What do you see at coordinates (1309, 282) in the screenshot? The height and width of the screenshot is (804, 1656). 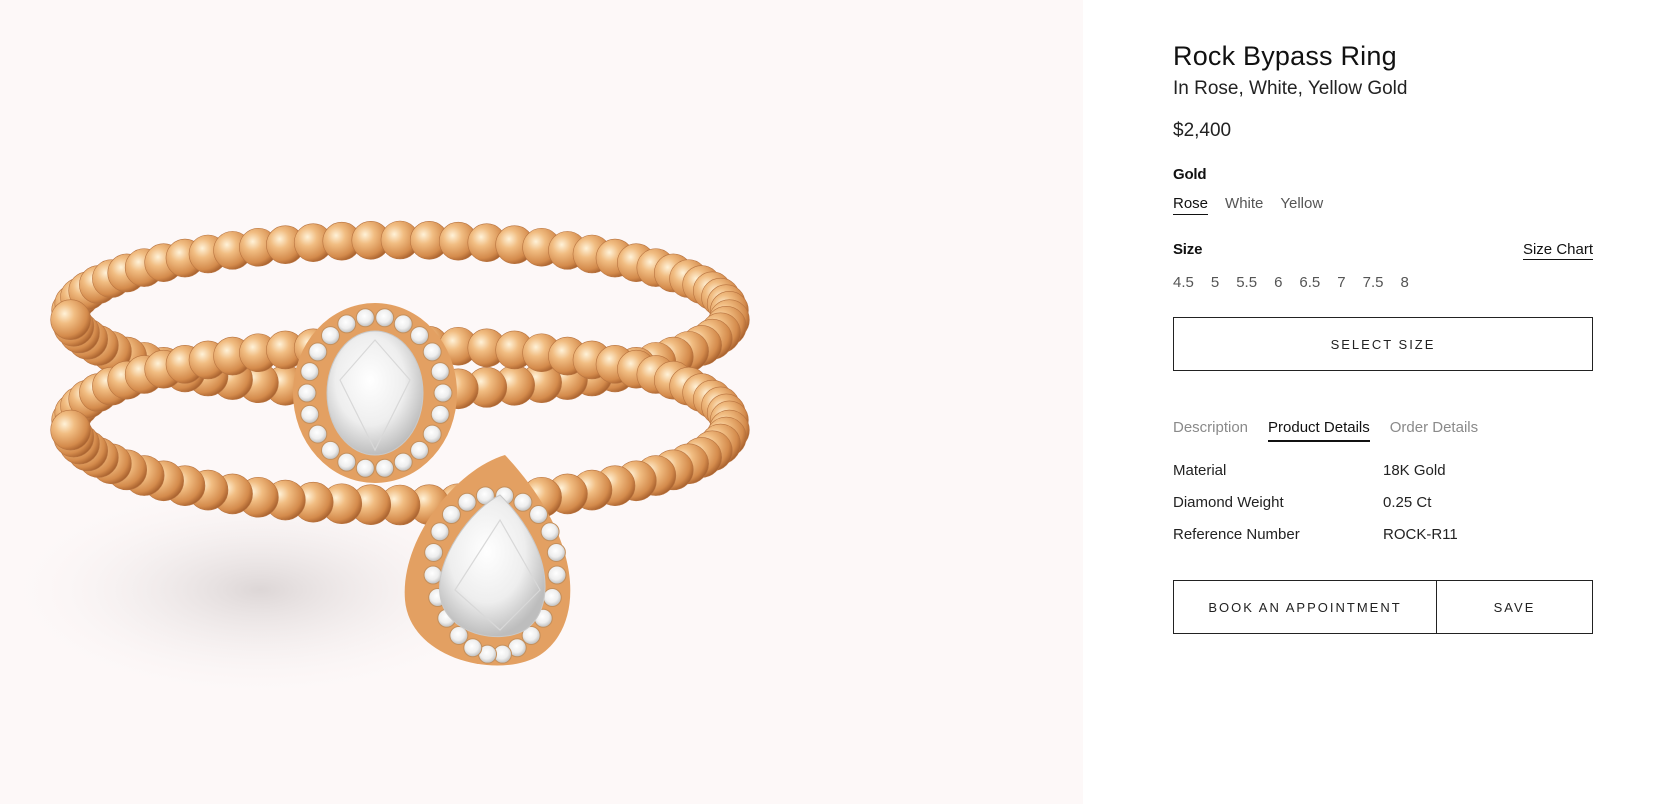 I see `size-option: 6.5` at bounding box center [1309, 282].